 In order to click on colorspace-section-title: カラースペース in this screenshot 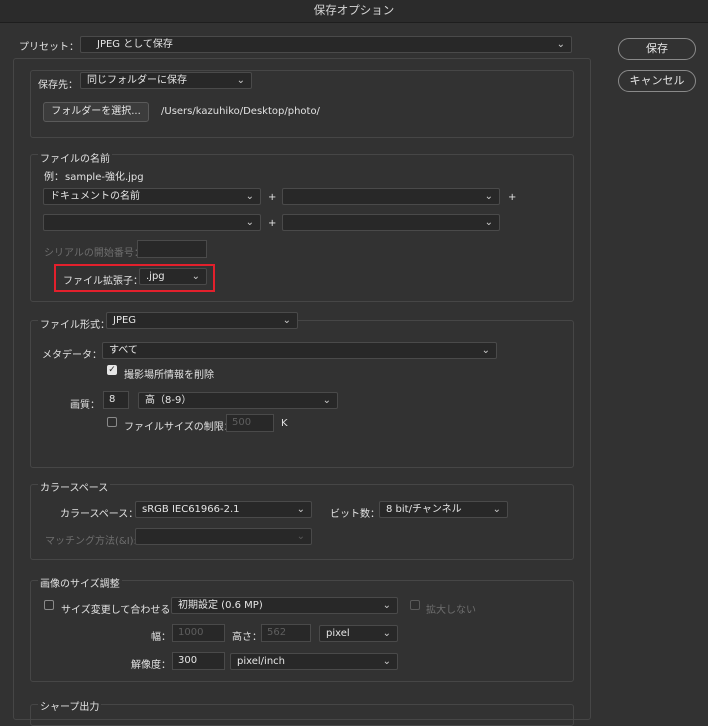, I will do `click(74, 486)`.